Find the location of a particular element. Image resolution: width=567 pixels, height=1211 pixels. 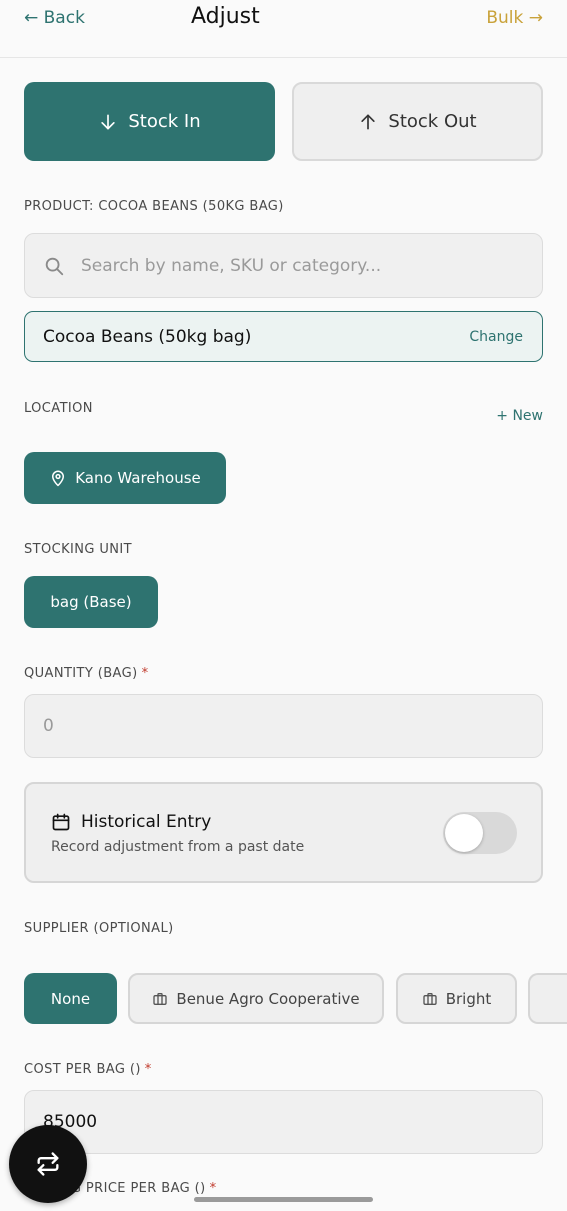

stocking-unit-section-label: STOCKING UNIT is located at coordinates (78, 549).